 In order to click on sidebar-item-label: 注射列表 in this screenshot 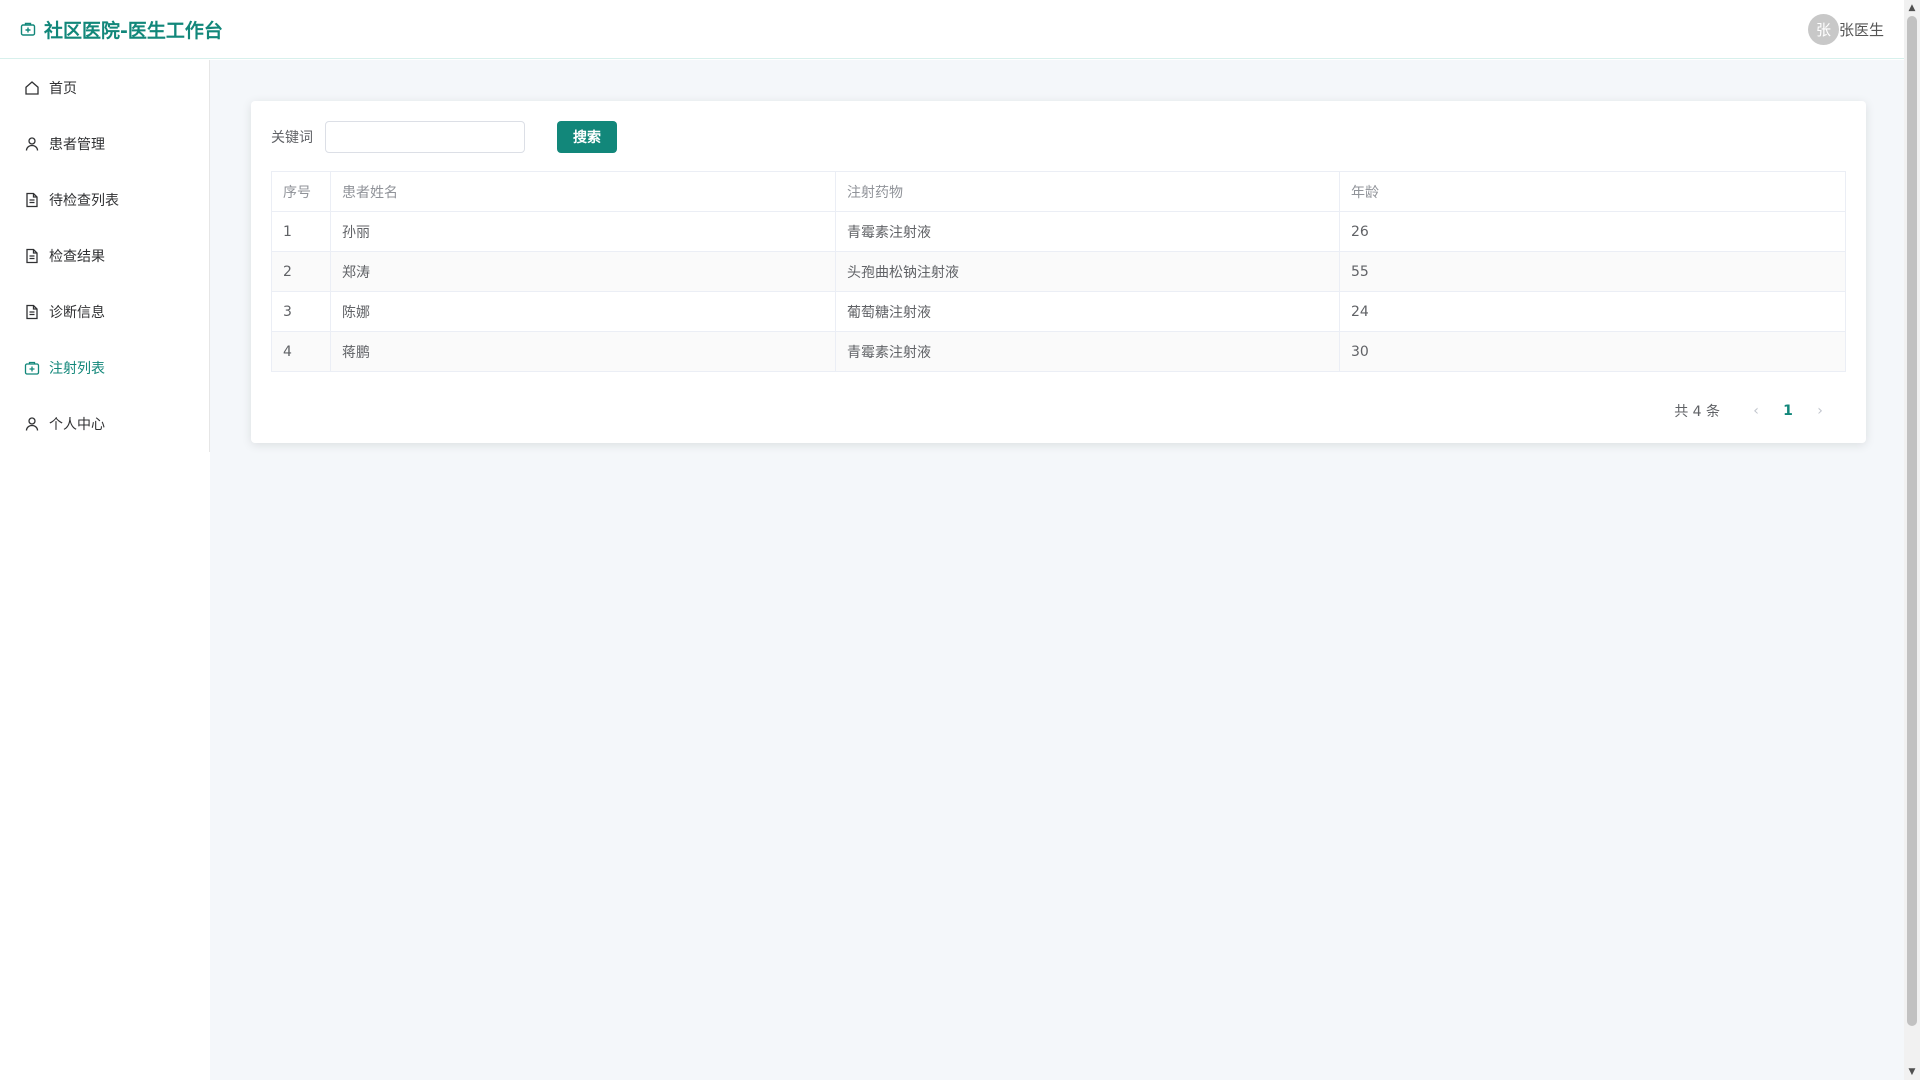, I will do `click(77, 369)`.